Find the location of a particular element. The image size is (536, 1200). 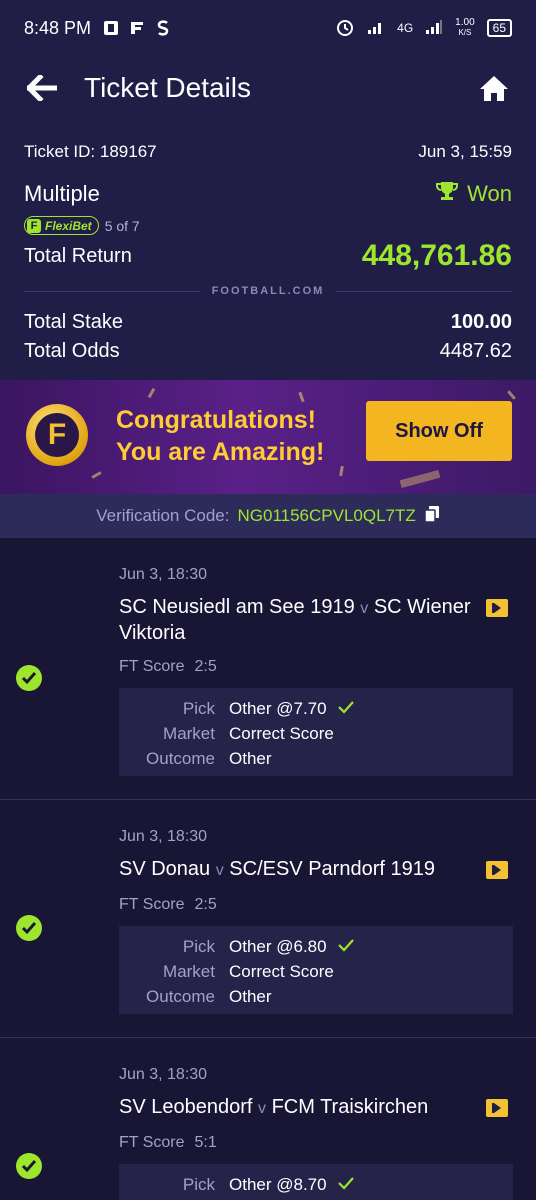

pick-value: Other @6.80 is located at coordinates (278, 946).